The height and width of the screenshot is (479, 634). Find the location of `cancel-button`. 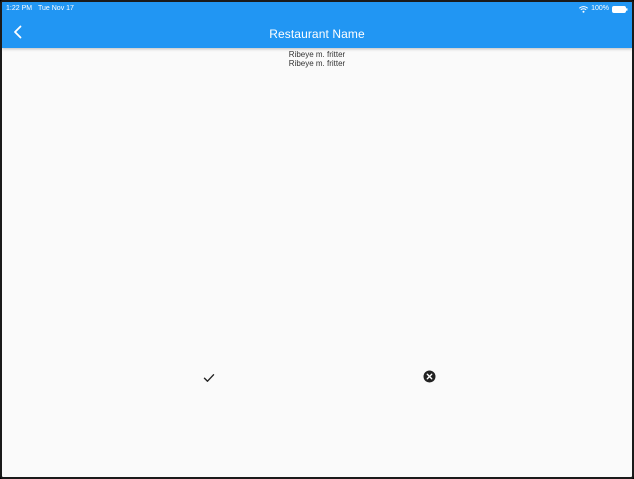

cancel-button is located at coordinates (429, 379).